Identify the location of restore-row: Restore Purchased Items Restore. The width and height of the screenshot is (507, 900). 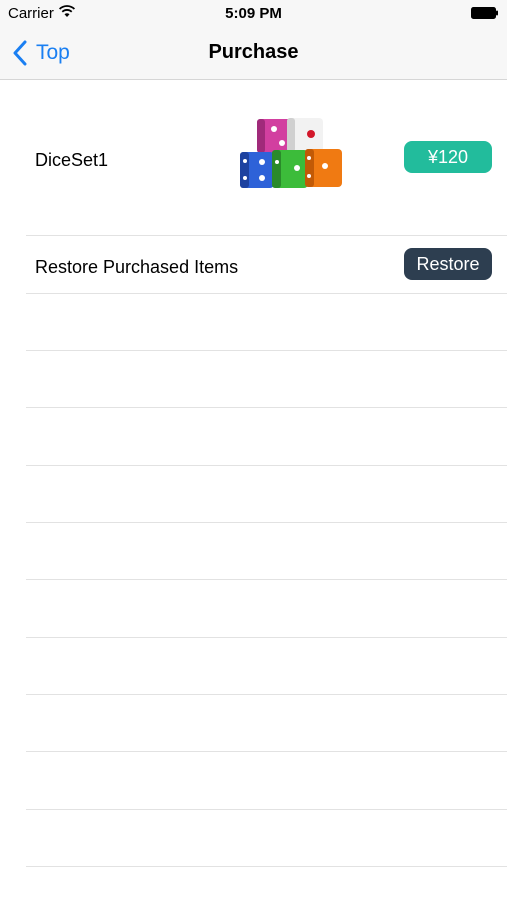
(253, 264).